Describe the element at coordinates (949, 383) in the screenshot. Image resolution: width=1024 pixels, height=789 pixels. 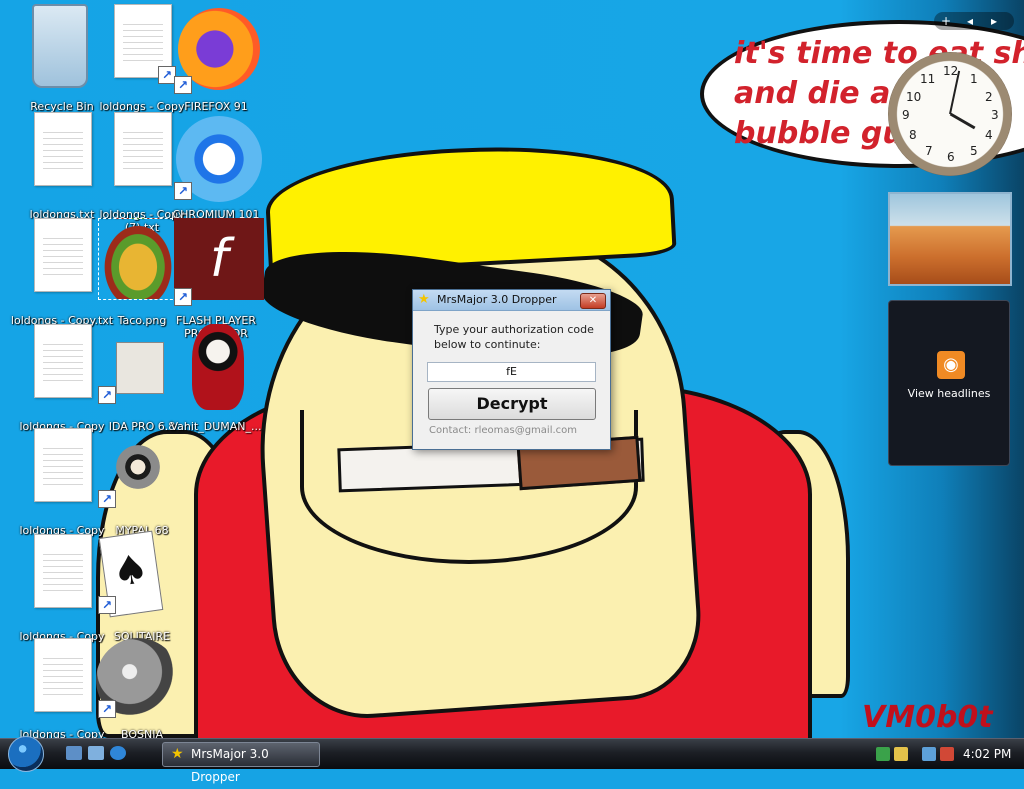
I see `feed-headlines-gadget: ◉ View headlines` at that location.